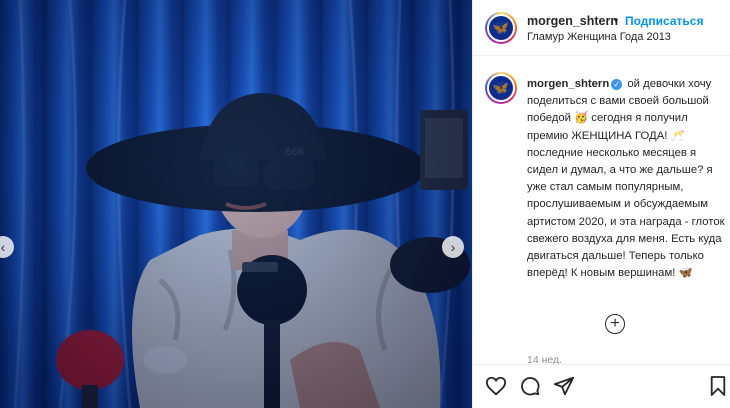 The height and width of the screenshot is (408, 730). I want to click on comment-icon, so click(530, 386).